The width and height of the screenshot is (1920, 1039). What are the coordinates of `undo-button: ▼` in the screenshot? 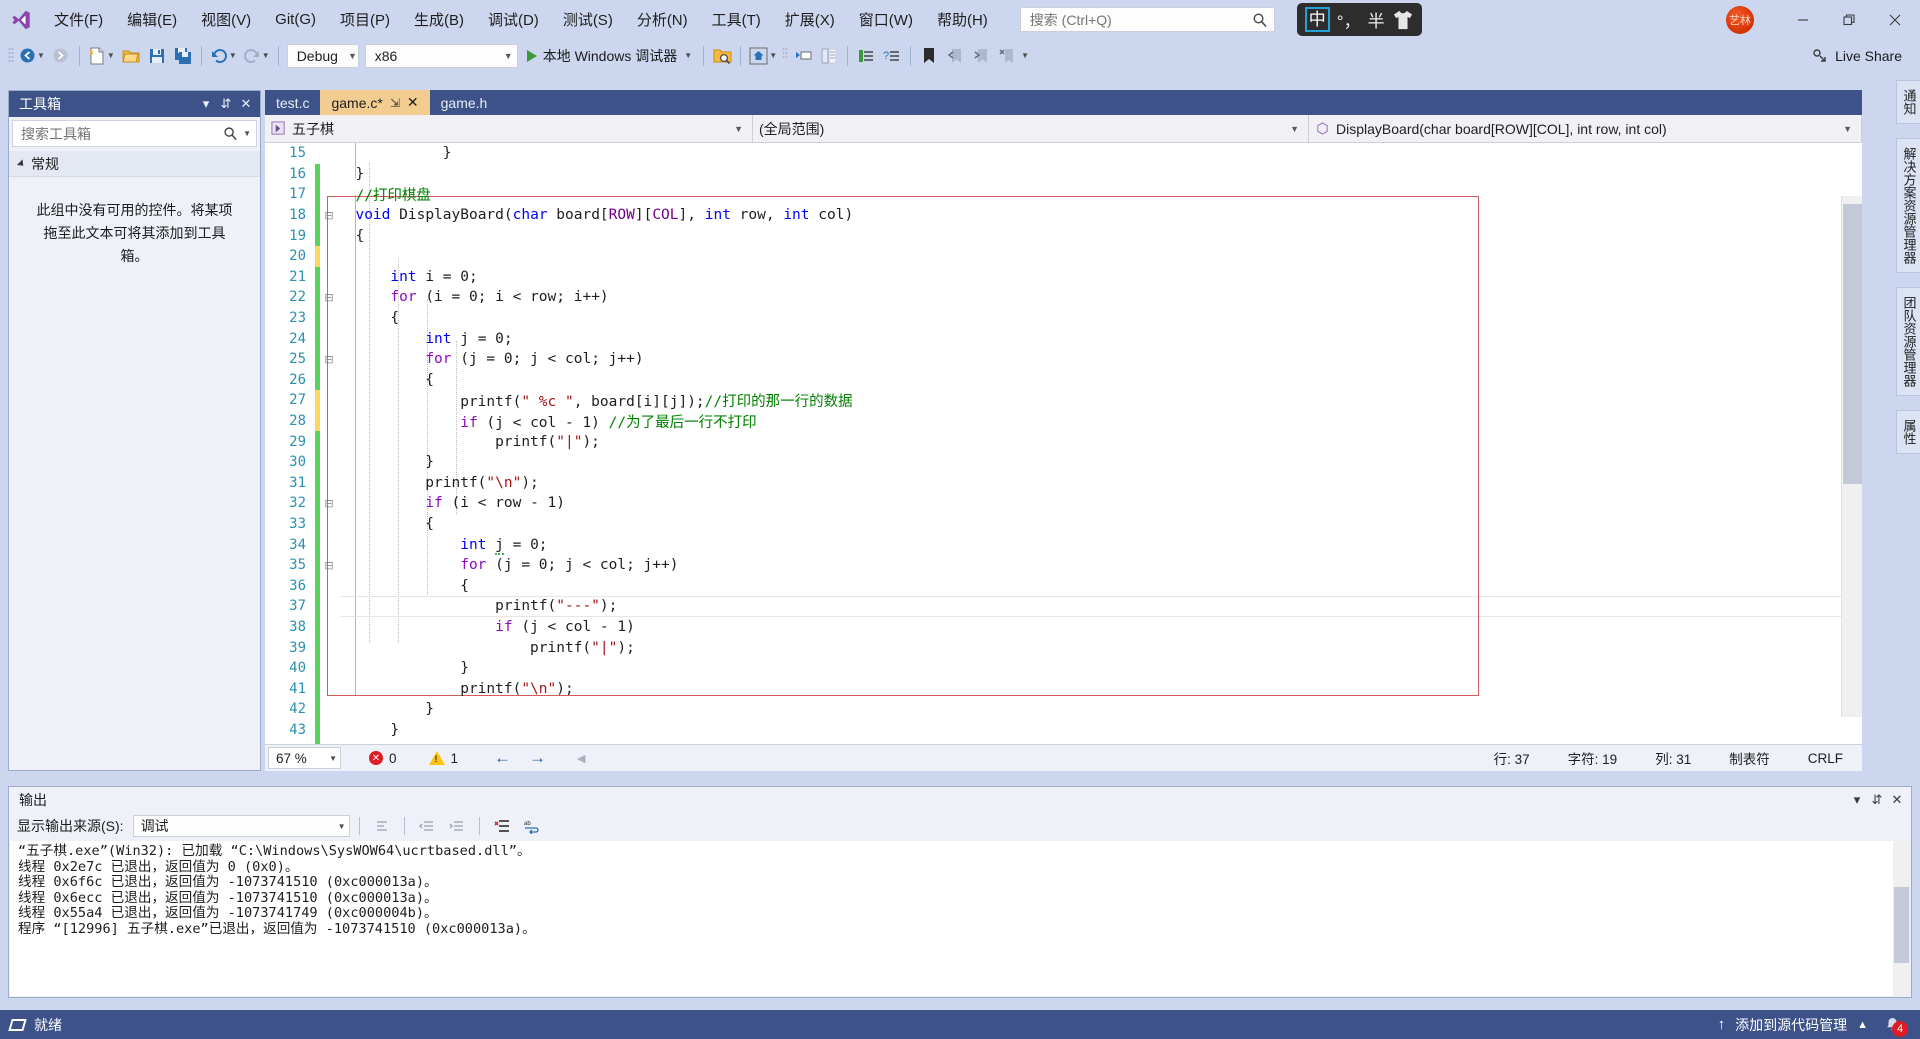 It's located at (223, 56).